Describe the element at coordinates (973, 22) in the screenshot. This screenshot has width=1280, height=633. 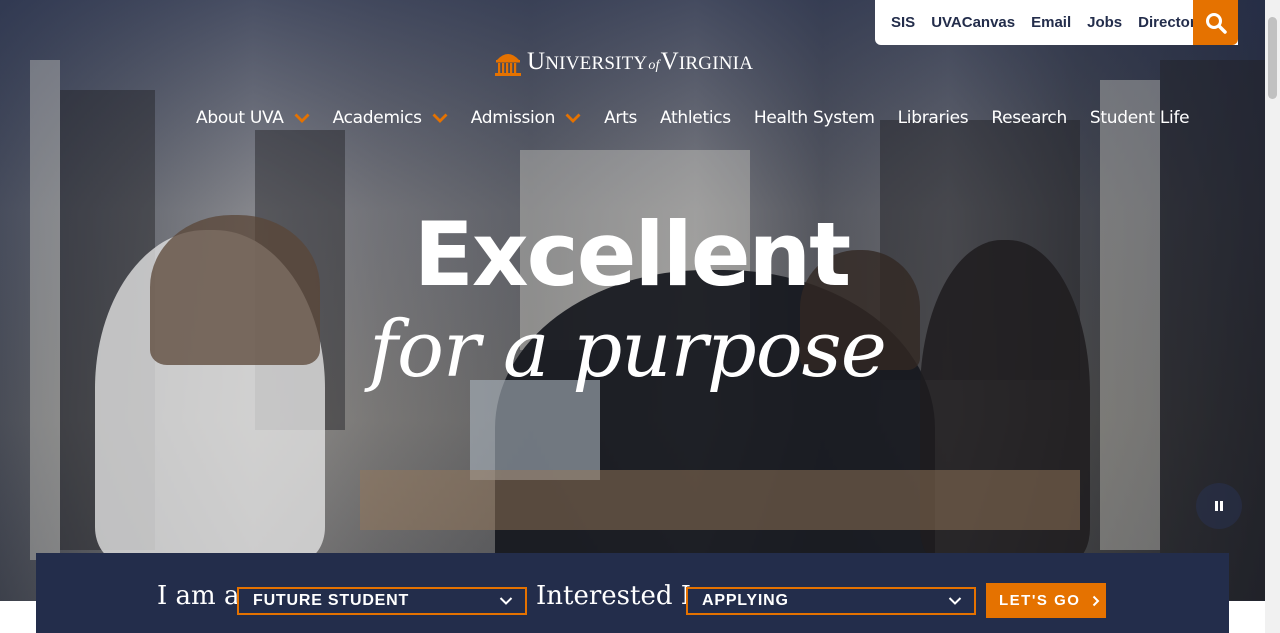
I see `utility-link-uvacanvas: UVACanvas` at that location.